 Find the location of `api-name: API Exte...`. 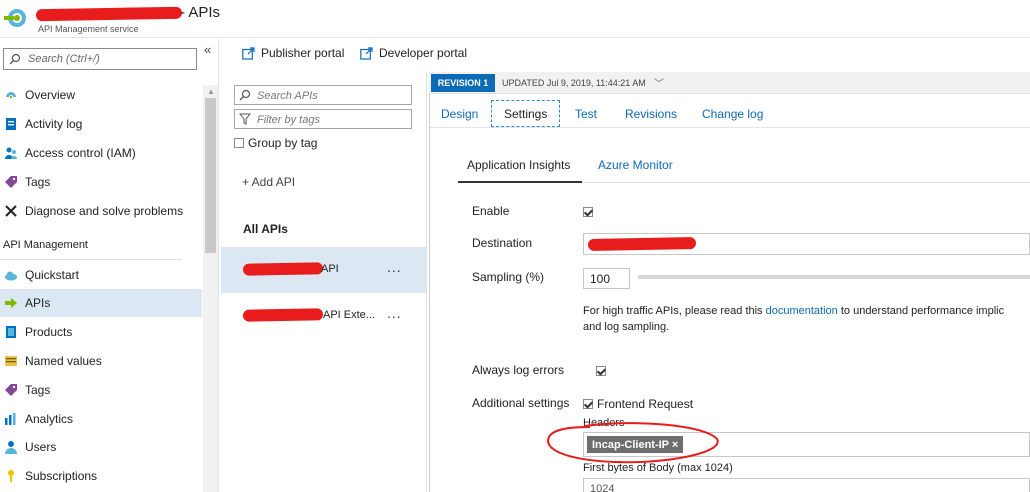

api-name: API Exte... is located at coordinates (349, 315).